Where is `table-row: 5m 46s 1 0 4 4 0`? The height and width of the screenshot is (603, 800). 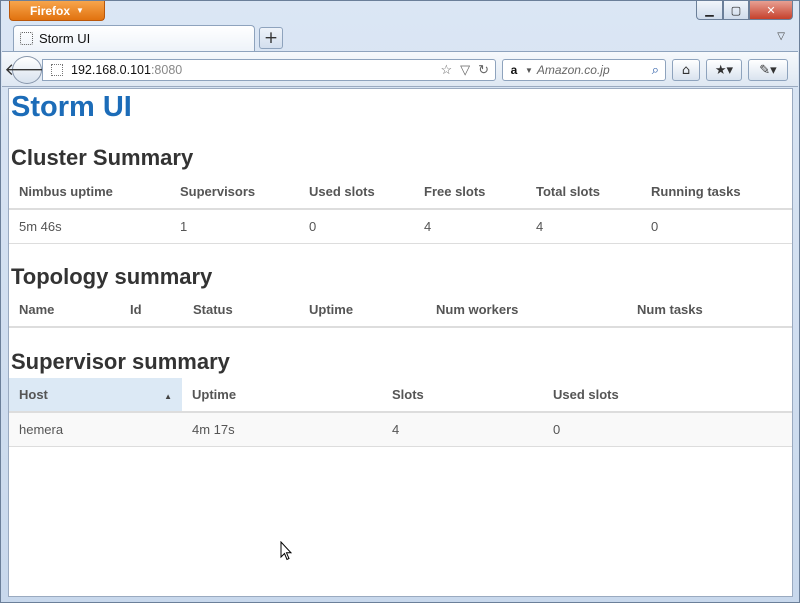 table-row: 5m 46s 1 0 4 4 0 is located at coordinates (400, 226).